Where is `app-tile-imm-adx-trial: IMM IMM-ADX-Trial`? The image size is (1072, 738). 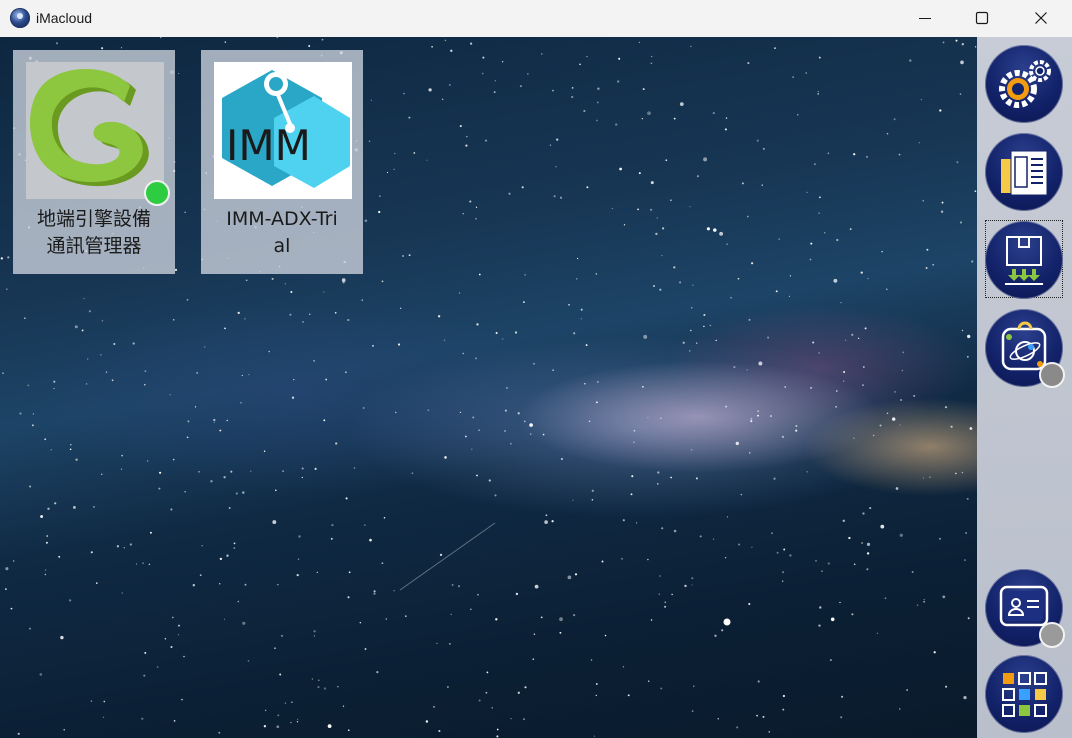 app-tile-imm-adx-trial: IMM IMM-ADX-Trial is located at coordinates (282, 162).